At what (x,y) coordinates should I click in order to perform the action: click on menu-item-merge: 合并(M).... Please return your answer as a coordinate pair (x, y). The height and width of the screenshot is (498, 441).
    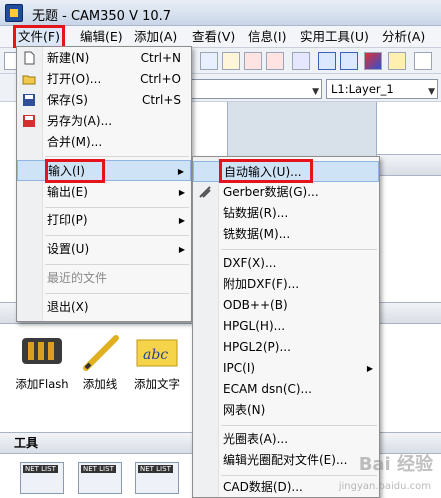
    Looking at the image, I should click on (104, 142).